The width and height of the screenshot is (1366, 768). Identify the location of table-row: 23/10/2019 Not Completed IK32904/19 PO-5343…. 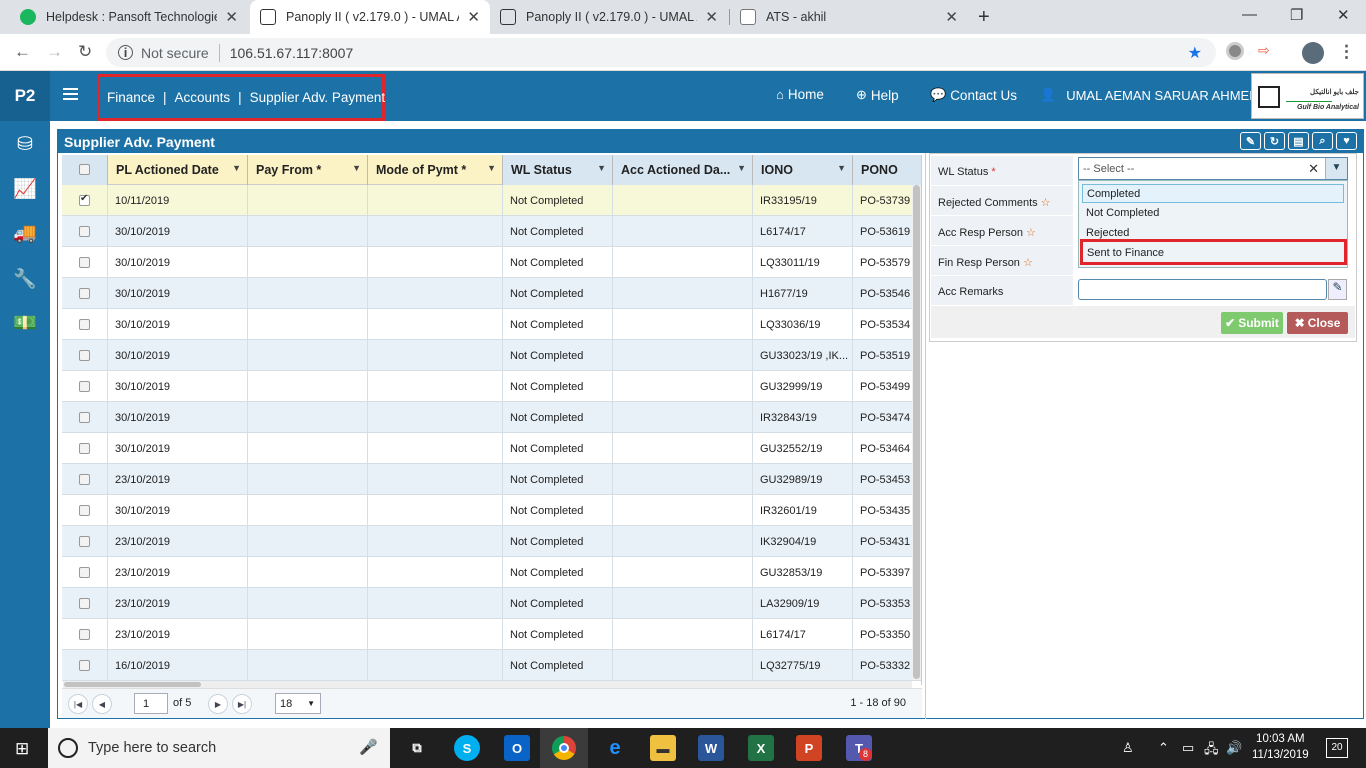
(491, 541).